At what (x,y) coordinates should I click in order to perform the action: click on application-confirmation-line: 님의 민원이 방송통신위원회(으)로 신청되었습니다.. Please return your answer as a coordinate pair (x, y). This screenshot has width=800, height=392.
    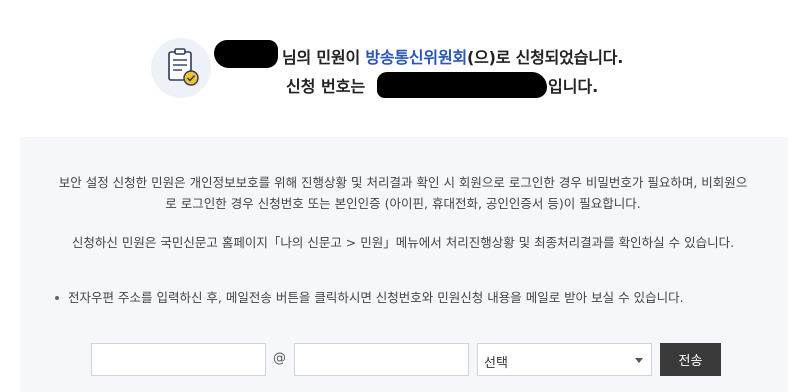
    Looking at the image, I should click on (452, 56).